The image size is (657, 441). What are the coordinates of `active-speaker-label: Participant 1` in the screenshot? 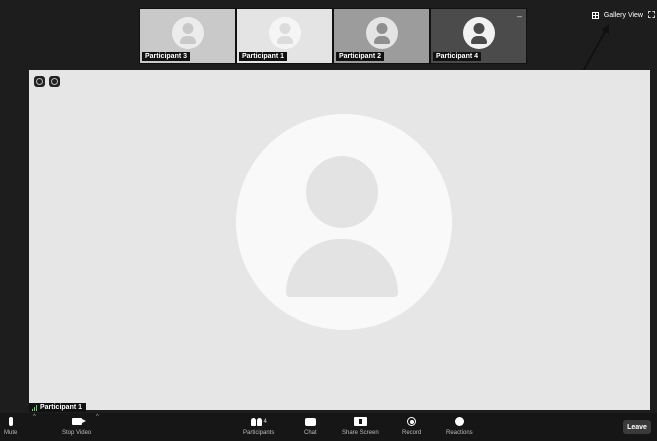 It's located at (58, 407).